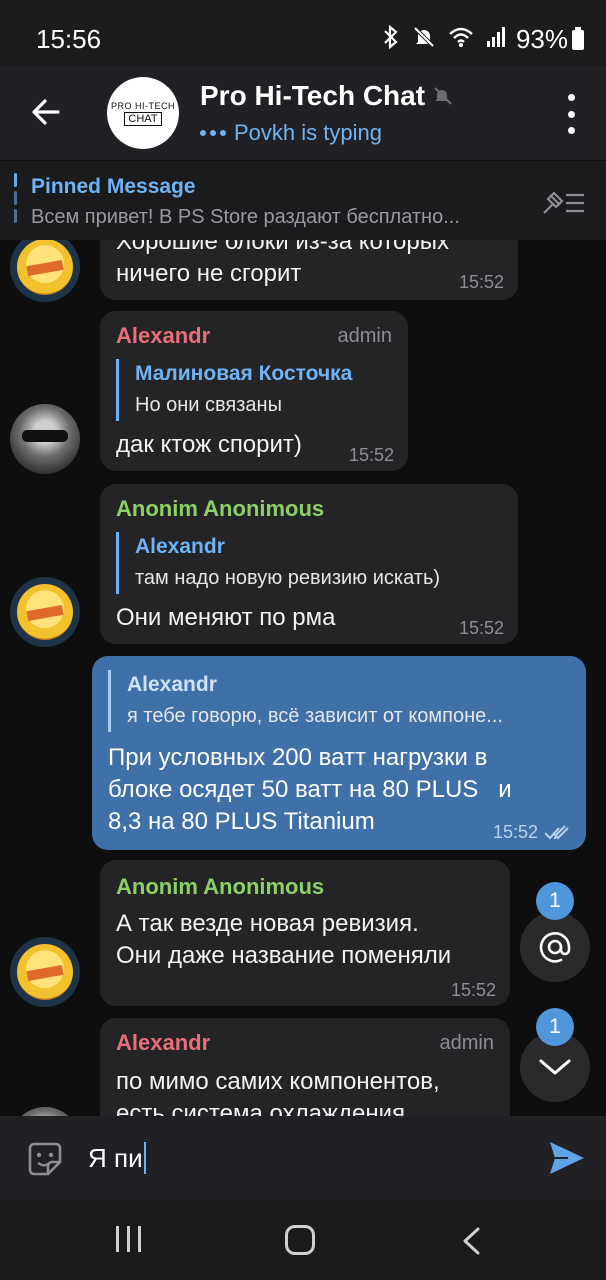 Image resolution: width=606 pixels, height=1280 pixels. What do you see at coordinates (144, 1158) in the screenshot?
I see `text-caret` at bounding box center [144, 1158].